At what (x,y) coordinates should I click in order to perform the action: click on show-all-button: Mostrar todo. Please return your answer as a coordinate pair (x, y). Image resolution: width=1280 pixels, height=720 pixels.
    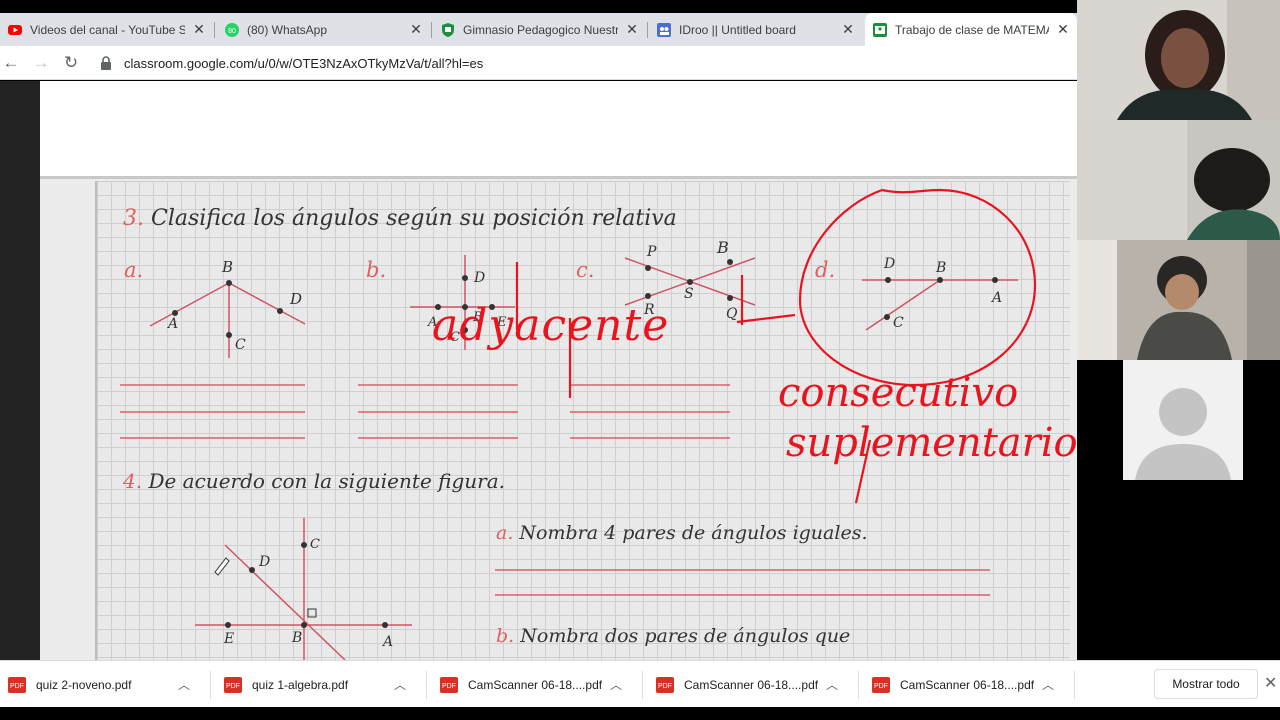
    Looking at the image, I should click on (1206, 684).